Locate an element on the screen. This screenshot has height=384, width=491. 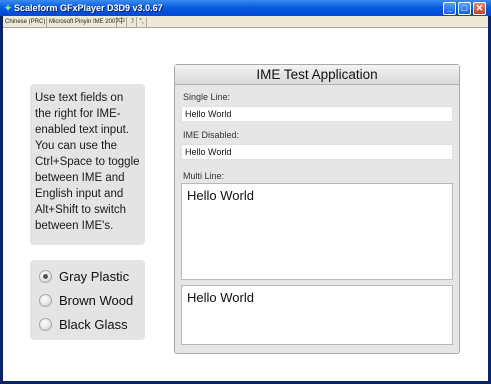
ime-disabled-label: IME Disabled: is located at coordinates (211, 135).